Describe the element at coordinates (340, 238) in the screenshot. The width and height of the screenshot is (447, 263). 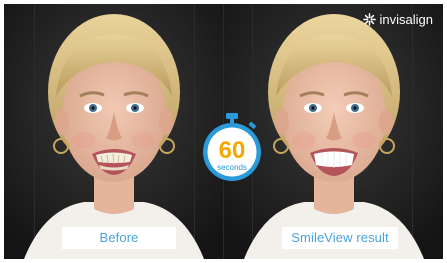
I see `after-label: SmileView result` at that location.